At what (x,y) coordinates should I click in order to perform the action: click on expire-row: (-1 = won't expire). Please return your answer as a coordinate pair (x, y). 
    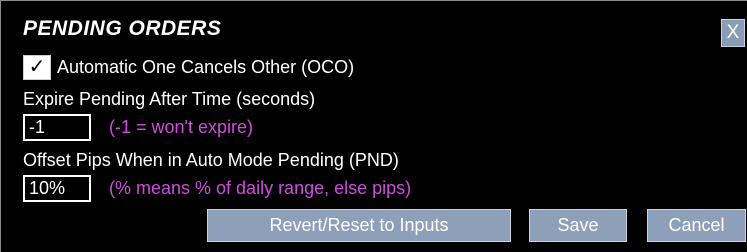
    Looking at the image, I should click on (138, 127).